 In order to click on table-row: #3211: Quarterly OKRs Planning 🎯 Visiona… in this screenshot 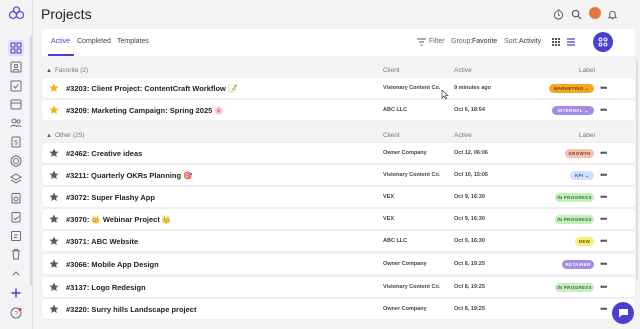, I will do `click(338, 175)`.